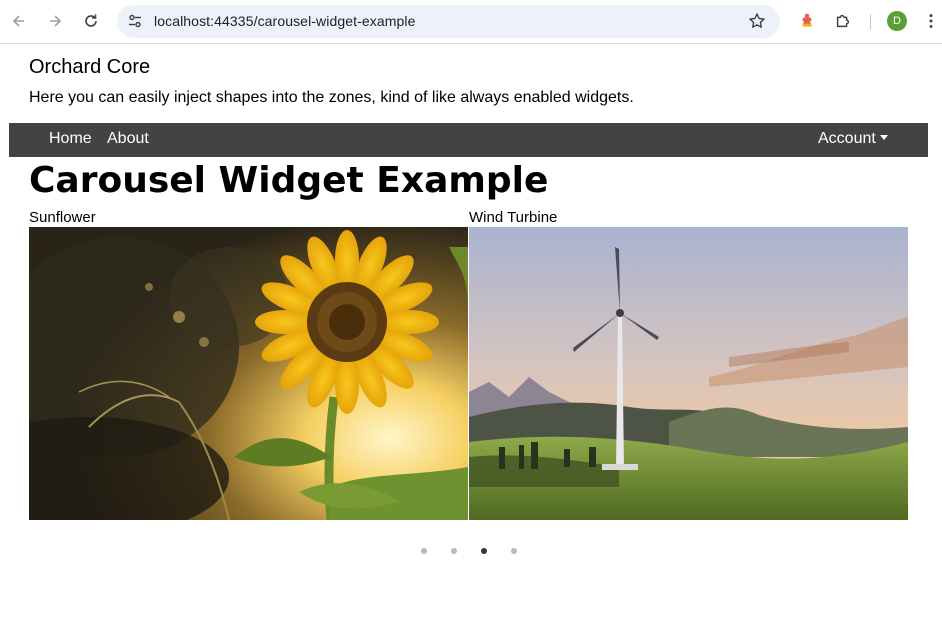 This screenshot has width=942, height=634. What do you see at coordinates (89, 67) in the screenshot?
I see `site-title: Orchard Core` at bounding box center [89, 67].